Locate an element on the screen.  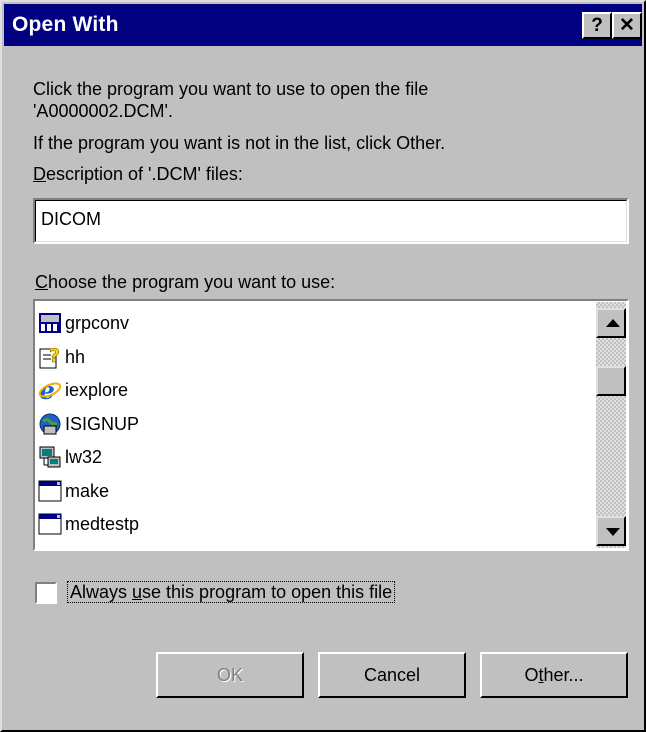
ok-button: OK is located at coordinates (230, 675).